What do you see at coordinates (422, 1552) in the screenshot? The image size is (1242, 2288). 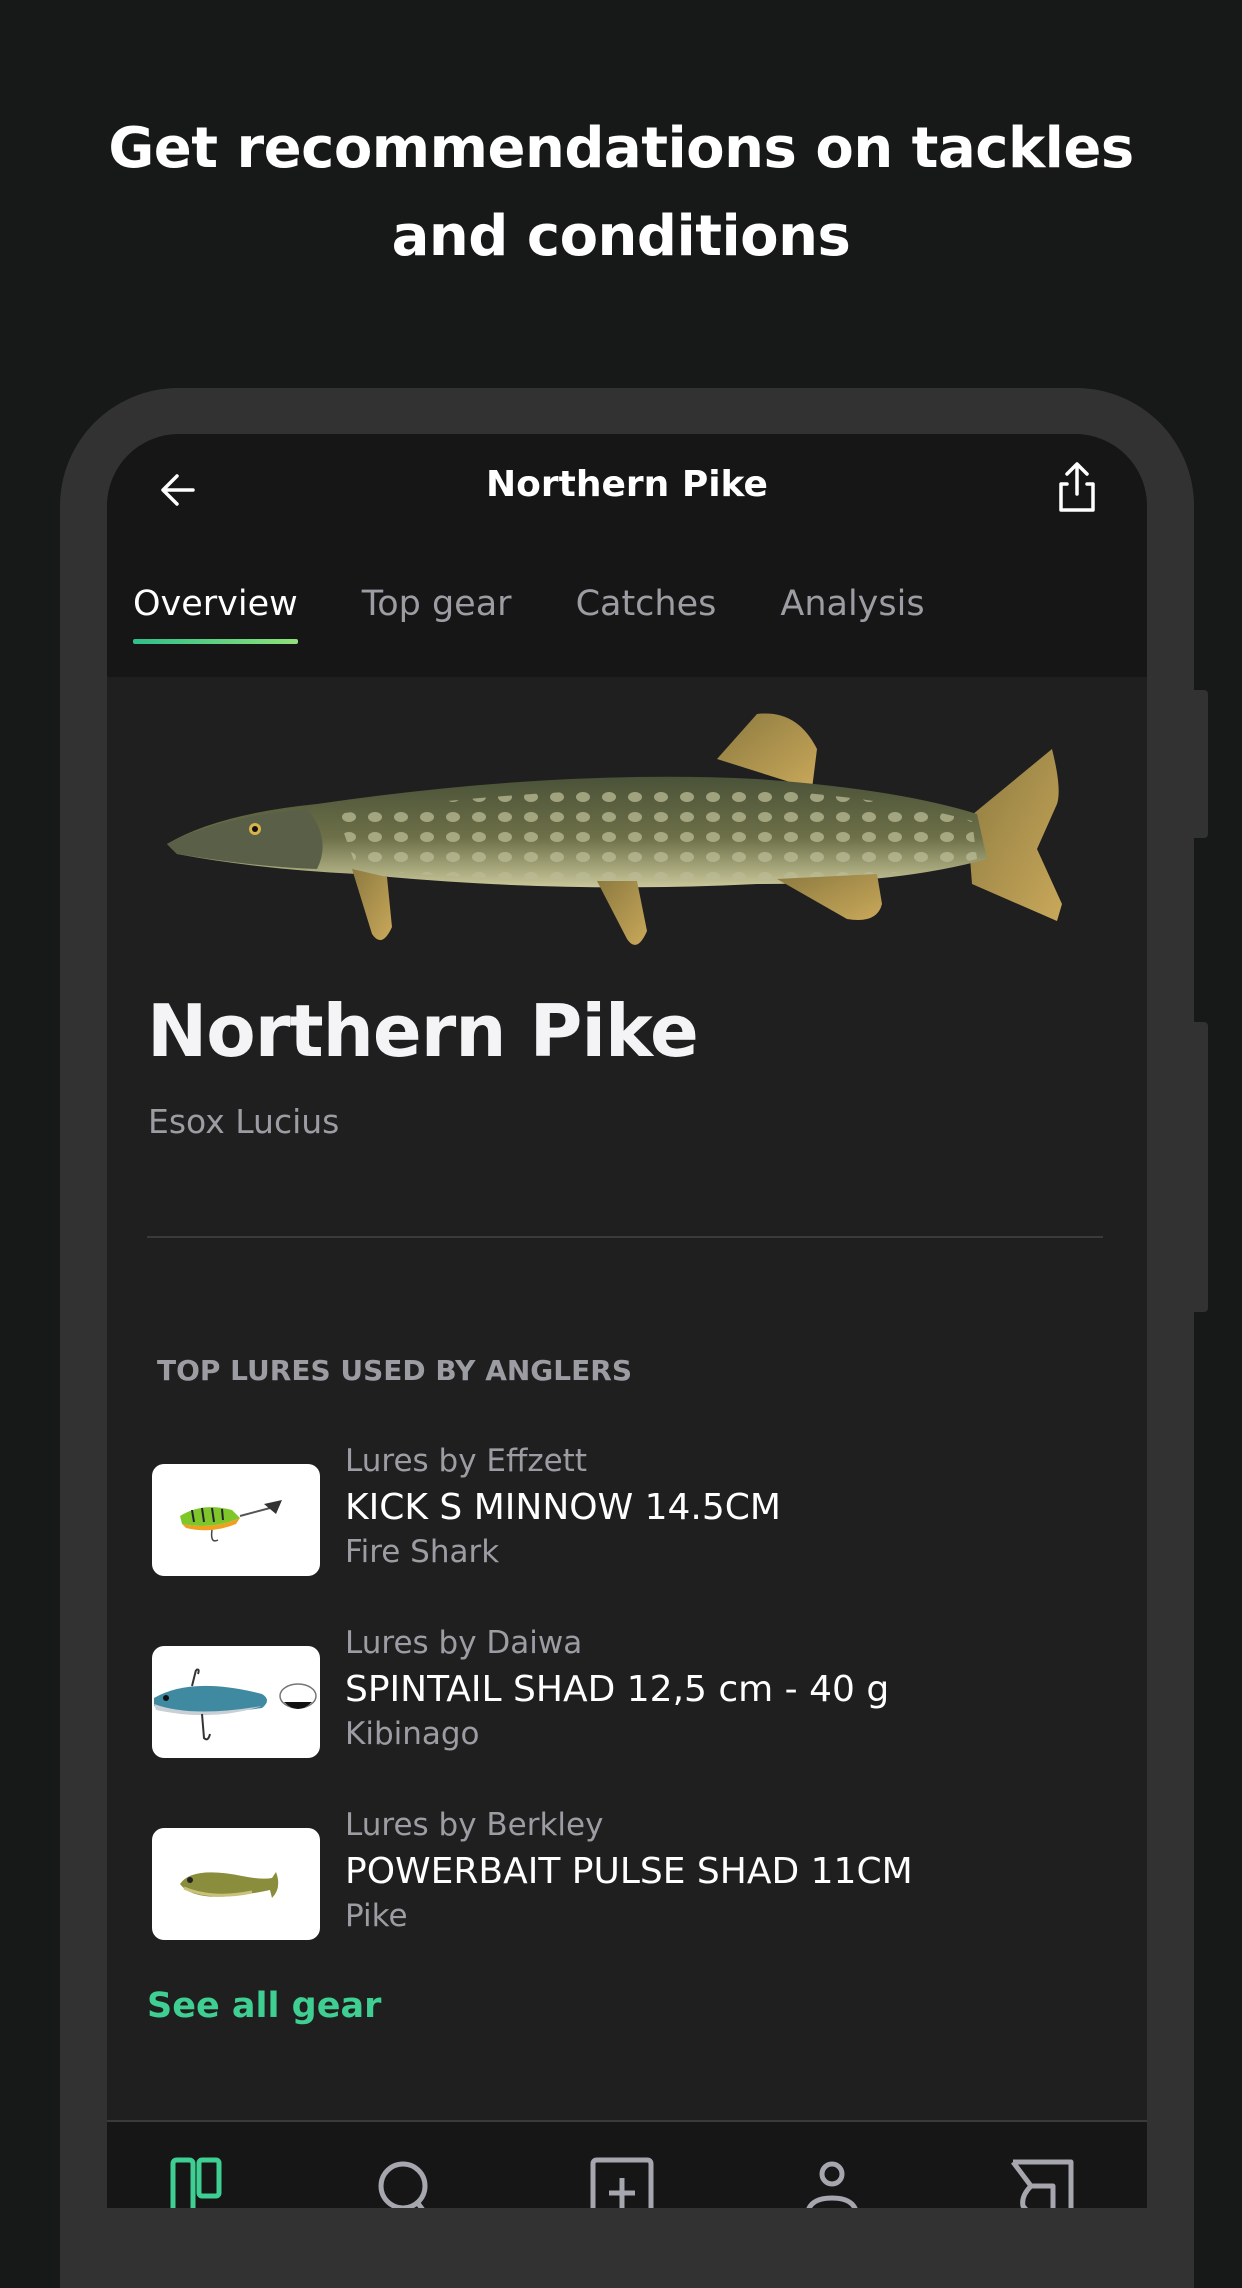 I see `lure-variant: Fire Shark` at bounding box center [422, 1552].